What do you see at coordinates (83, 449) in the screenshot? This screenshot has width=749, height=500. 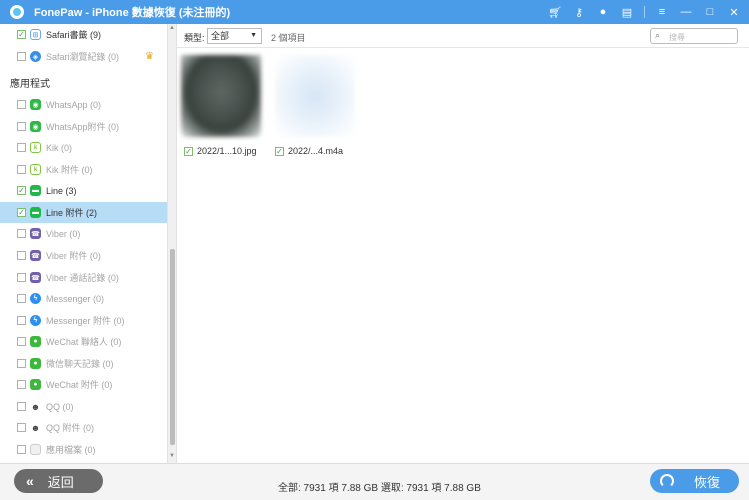 I see `sidebar-item-app-files: 應用檔案 (0)` at bounding box center [83, 449].